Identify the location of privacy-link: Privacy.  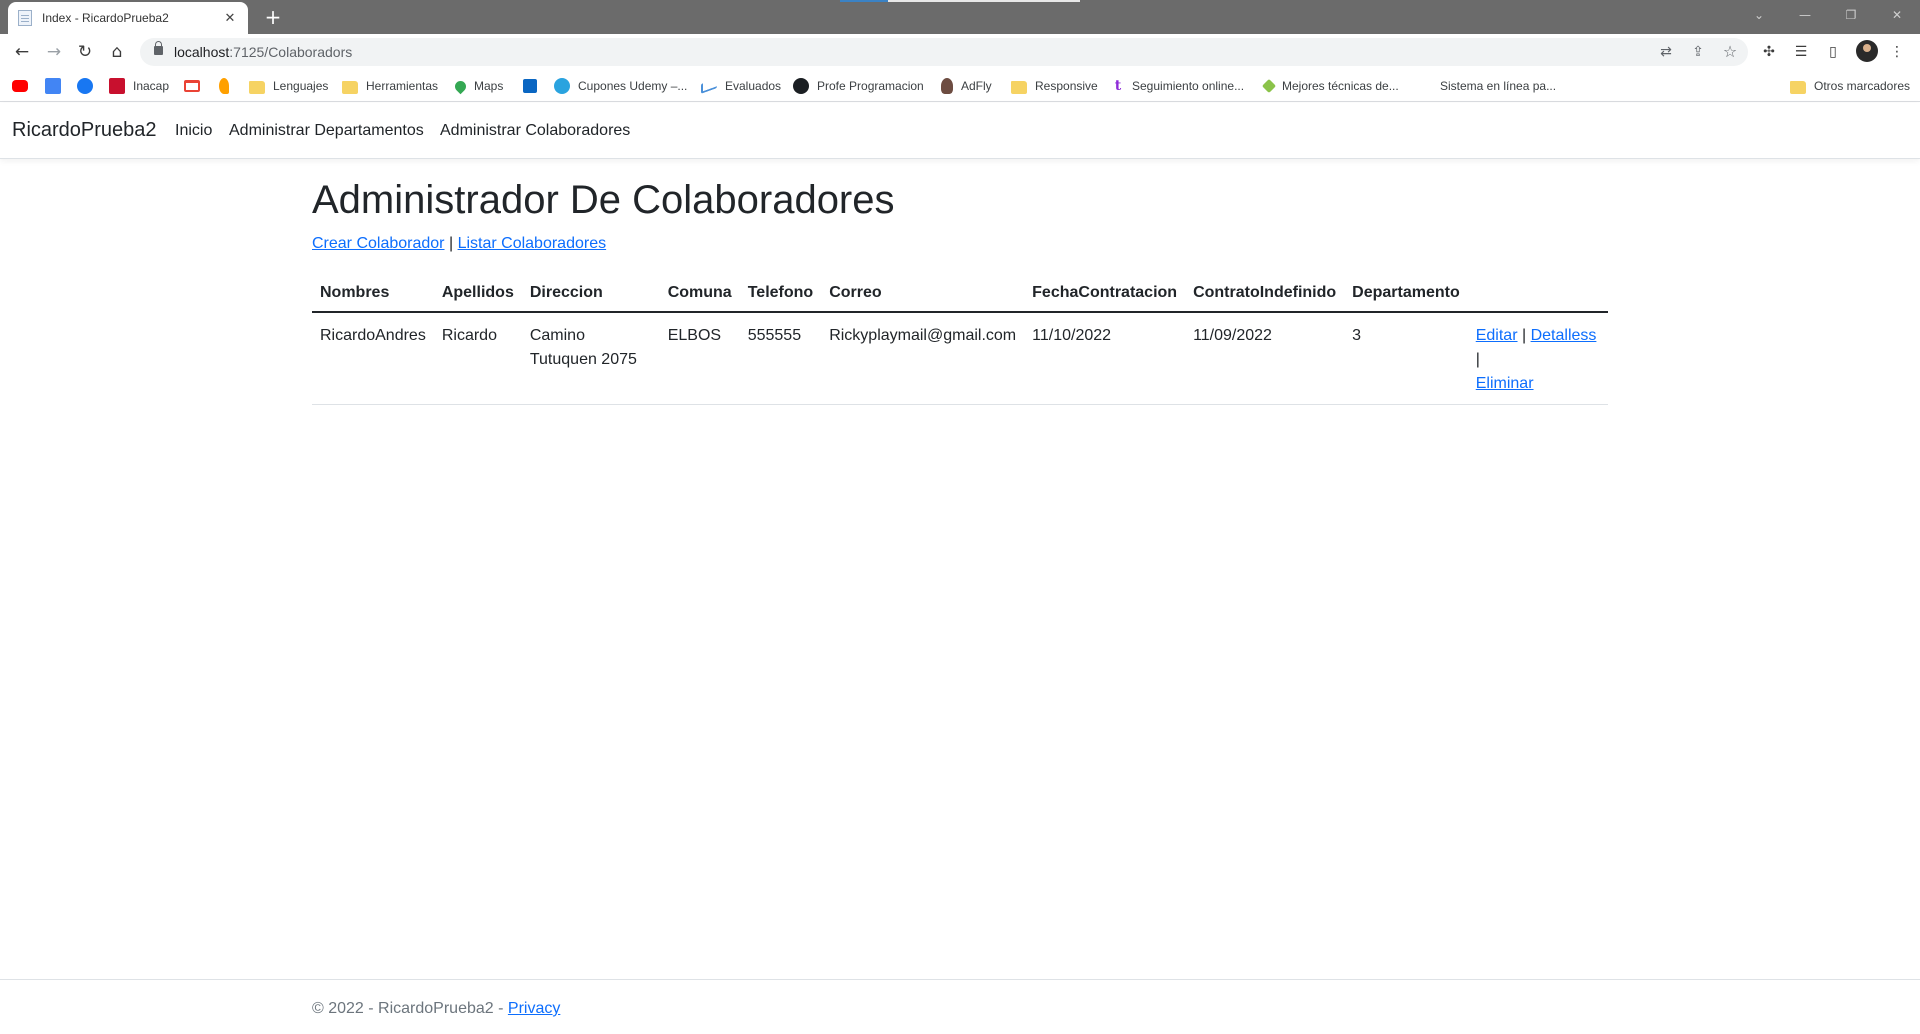
(534, 1008).